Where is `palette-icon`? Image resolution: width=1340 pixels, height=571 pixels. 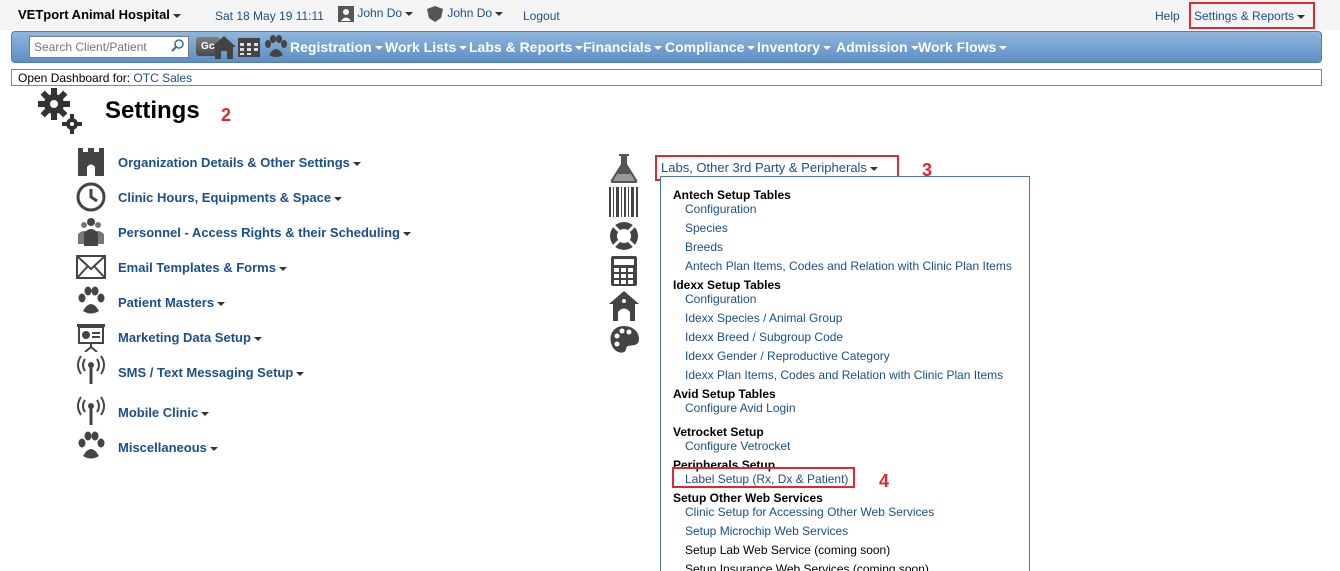
palette-icon is located at coordinates (624, 339).